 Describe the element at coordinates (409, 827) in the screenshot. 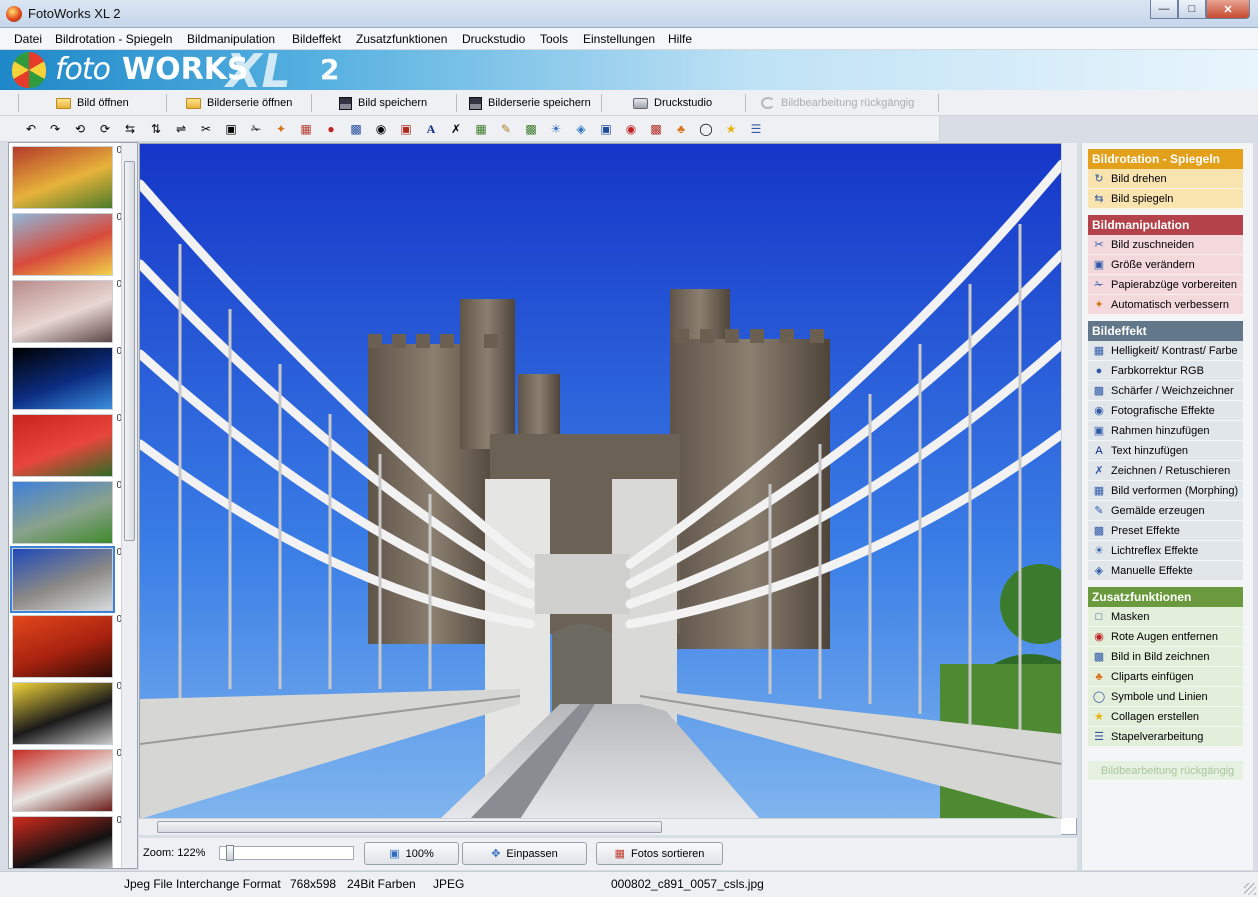

I see `image-scroll-thumb` at that location.